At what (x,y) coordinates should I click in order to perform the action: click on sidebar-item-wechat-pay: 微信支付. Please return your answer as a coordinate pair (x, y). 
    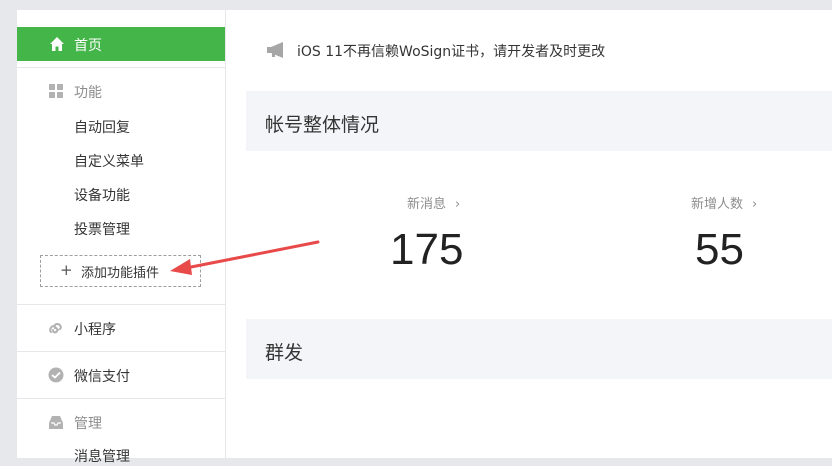
    Looking at the image, I should click on (121, 375).